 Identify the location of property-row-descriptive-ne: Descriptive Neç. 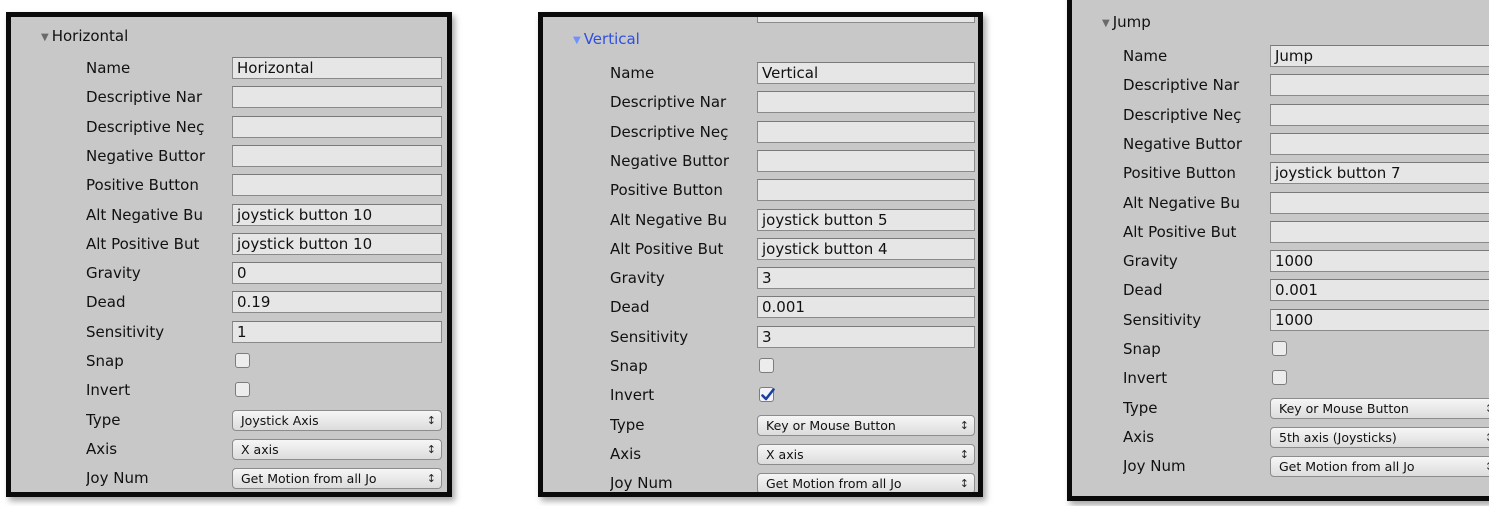
(229, 127).